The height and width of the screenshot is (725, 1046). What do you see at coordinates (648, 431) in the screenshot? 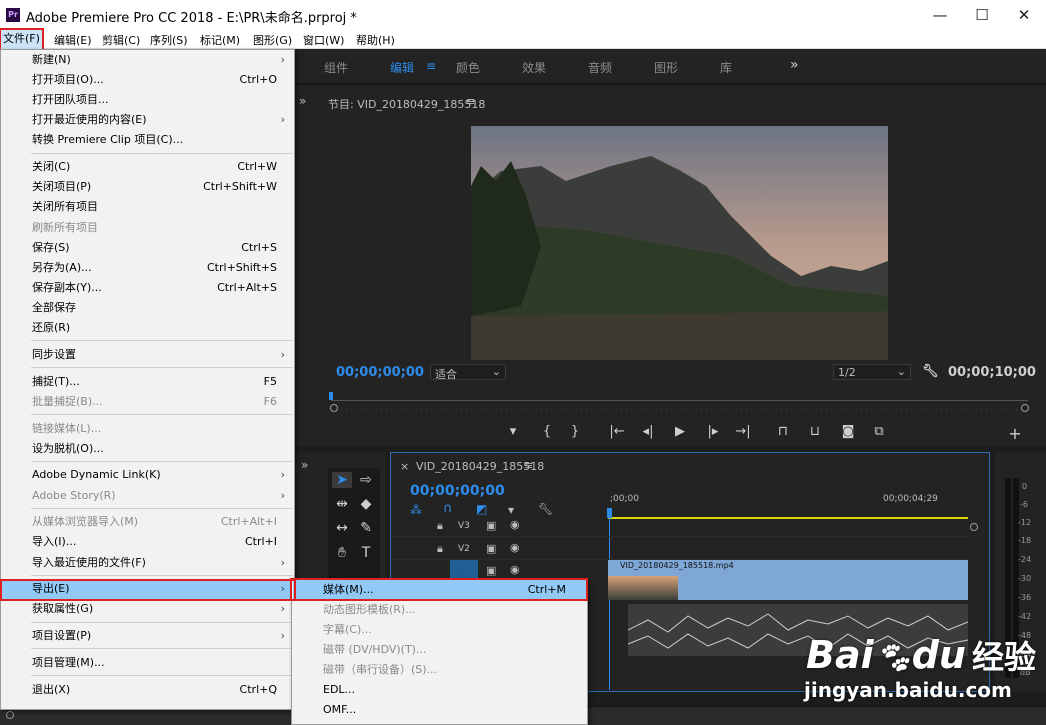
I see `step-back-icon: ◂|` at bounding box center [648, 431].